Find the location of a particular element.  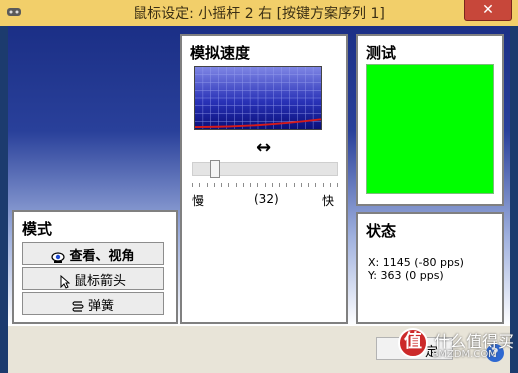

speed-panel-title: 模拟速度 is located at coordinates (220, 53).